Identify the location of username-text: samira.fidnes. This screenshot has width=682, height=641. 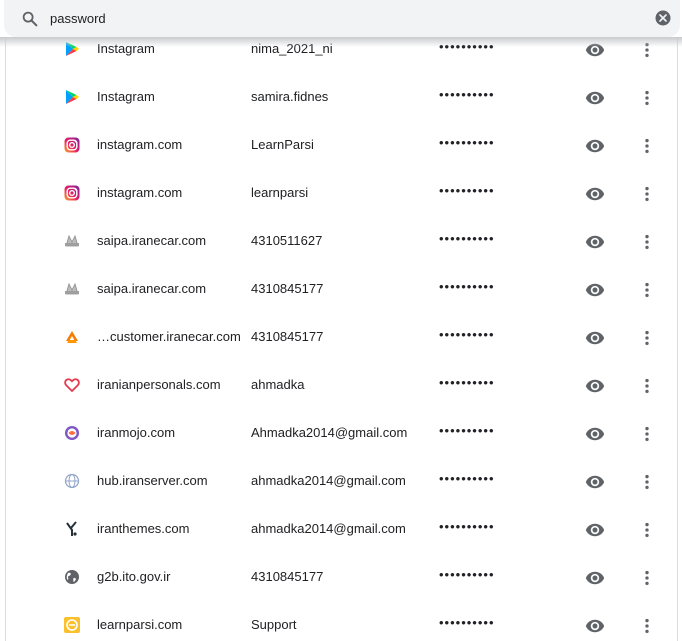
(290, 96).